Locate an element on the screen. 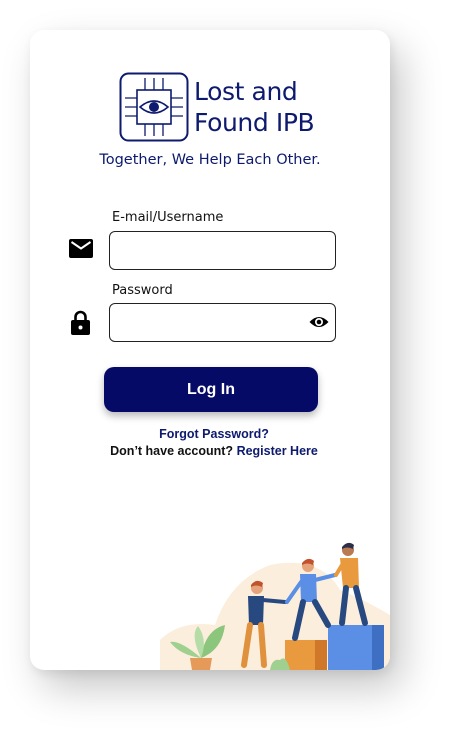  app-name-line1: Lost and is located at coordinates (246, 91).